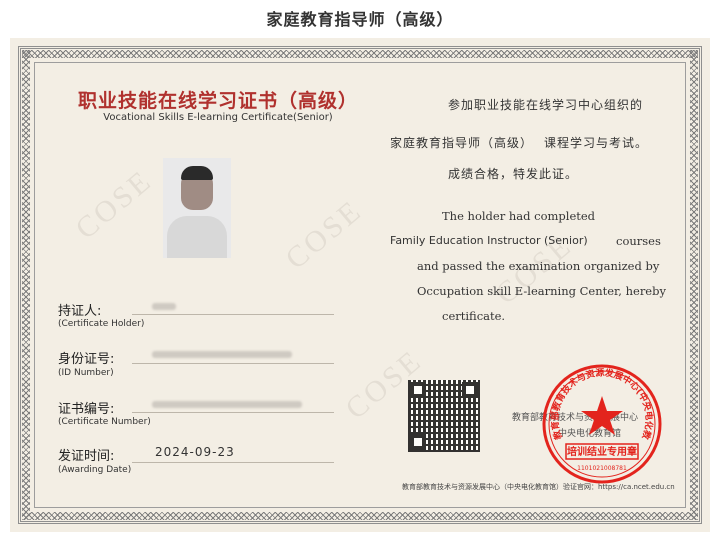  Describe the element at coordinates (101, 324) in the screenshot. I see `holder-label-en: (Certificate Holder)` at that location.